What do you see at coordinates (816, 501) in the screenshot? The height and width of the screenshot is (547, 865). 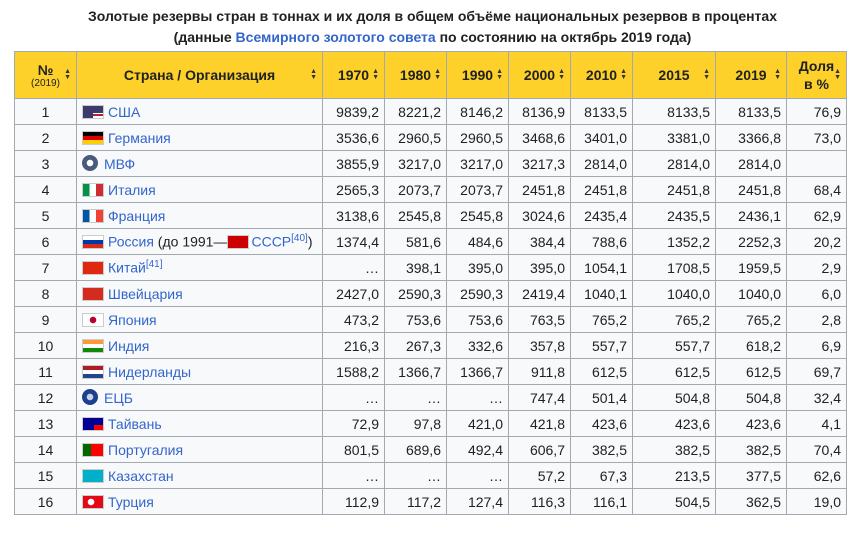 I see `value-cell: 19,0` at bounding box center [816, 501].